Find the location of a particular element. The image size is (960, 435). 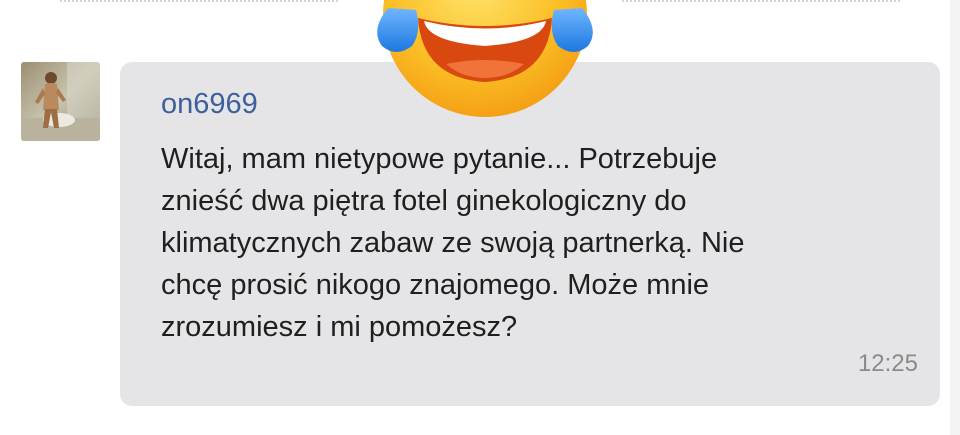

face-with-tears-of-joy-icon is located at coordinates (485, 65).